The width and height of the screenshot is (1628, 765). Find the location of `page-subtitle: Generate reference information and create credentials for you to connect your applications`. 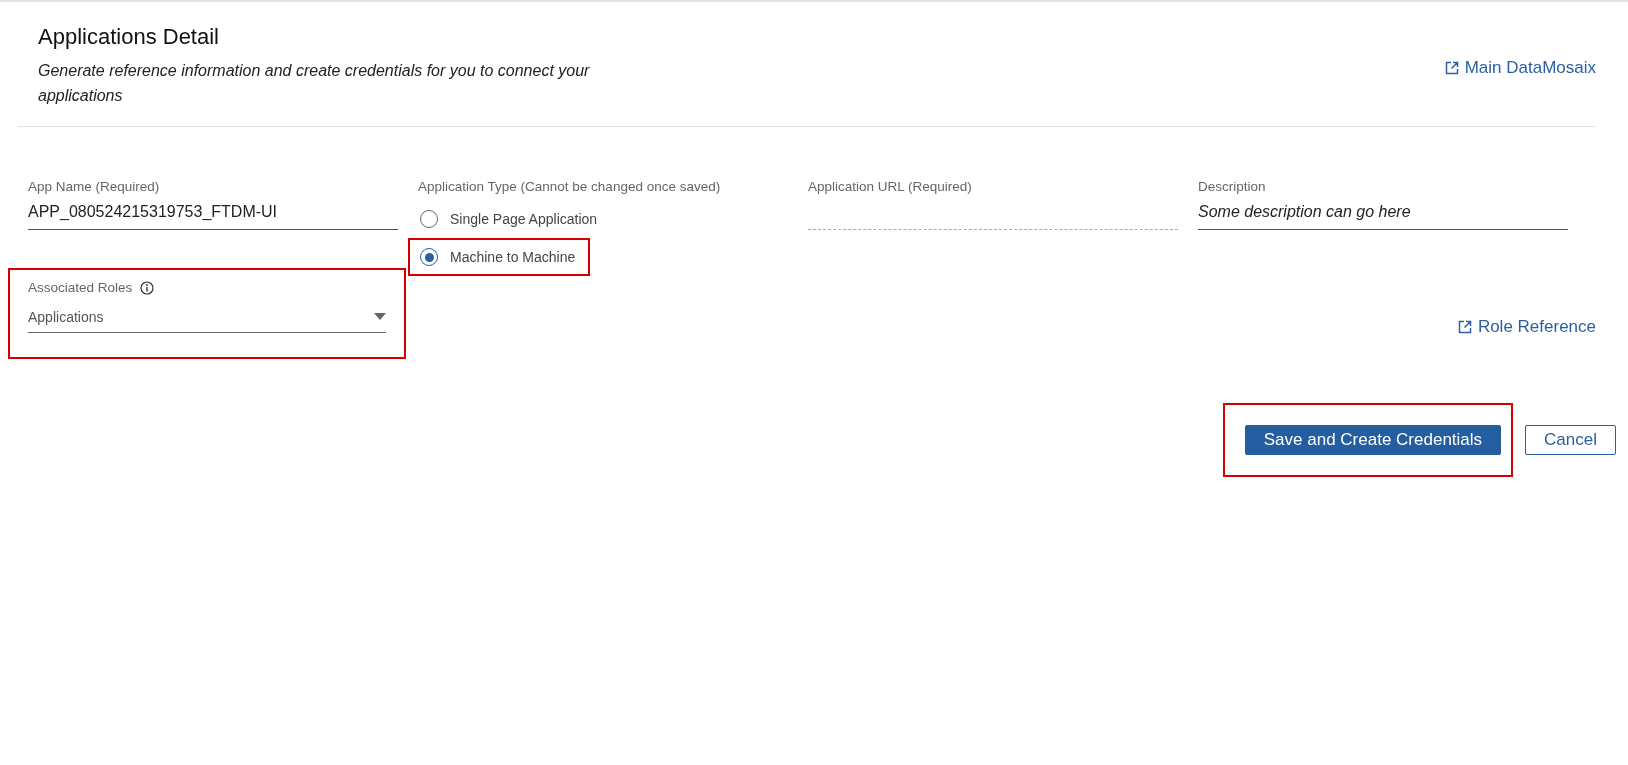

page-subtitle: Generate reference information and create credentials for you to connect your applications is located at coordinates (314, 83).